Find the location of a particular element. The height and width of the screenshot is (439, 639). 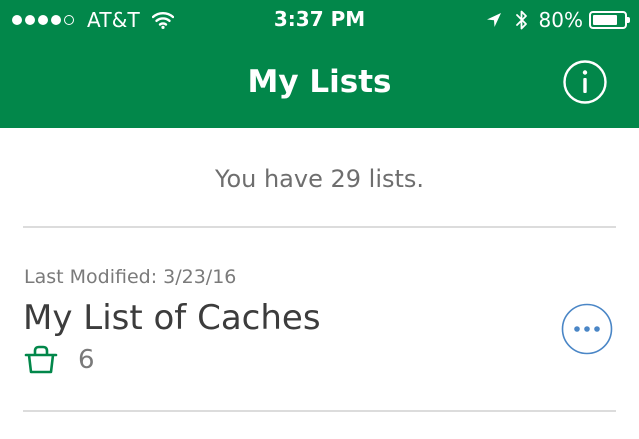

status-right: 80% is located at coordinates (557, 20).